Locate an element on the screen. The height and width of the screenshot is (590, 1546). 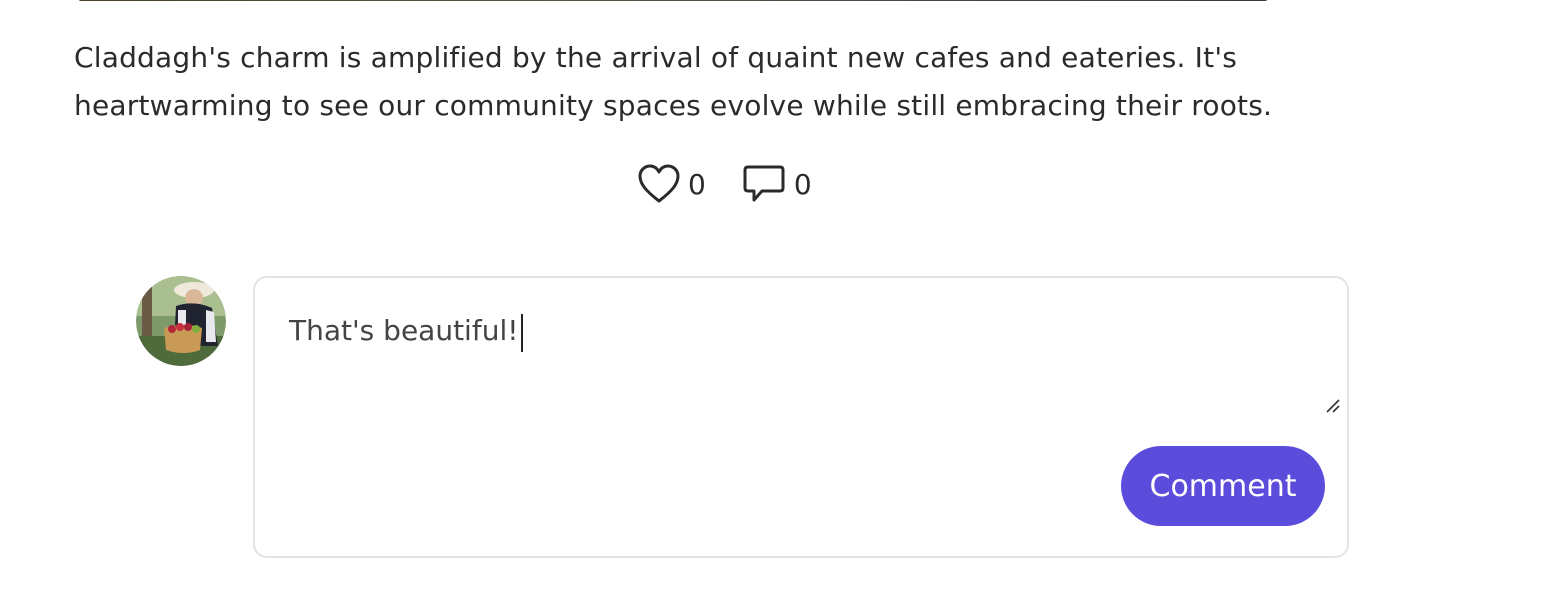
comments-button: 0 is located at coordinates (777, 184).